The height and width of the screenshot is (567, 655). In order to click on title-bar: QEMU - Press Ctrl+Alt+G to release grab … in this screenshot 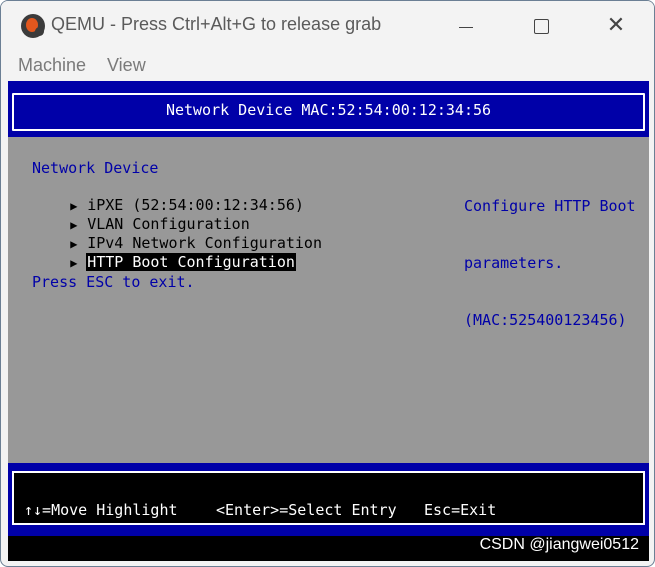, I will do `click(327, 26)`.